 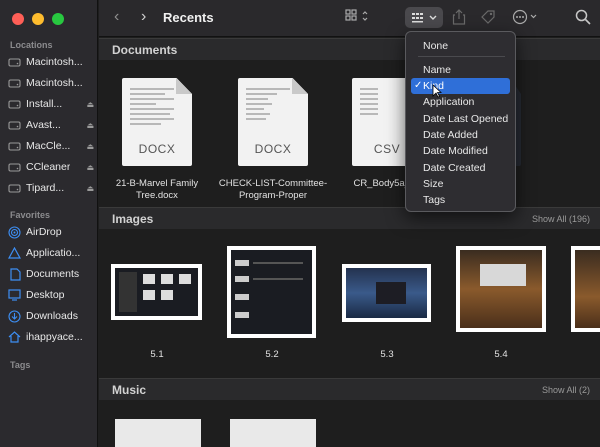 I want to click on view-mode-button, so click(x=358, y=17).